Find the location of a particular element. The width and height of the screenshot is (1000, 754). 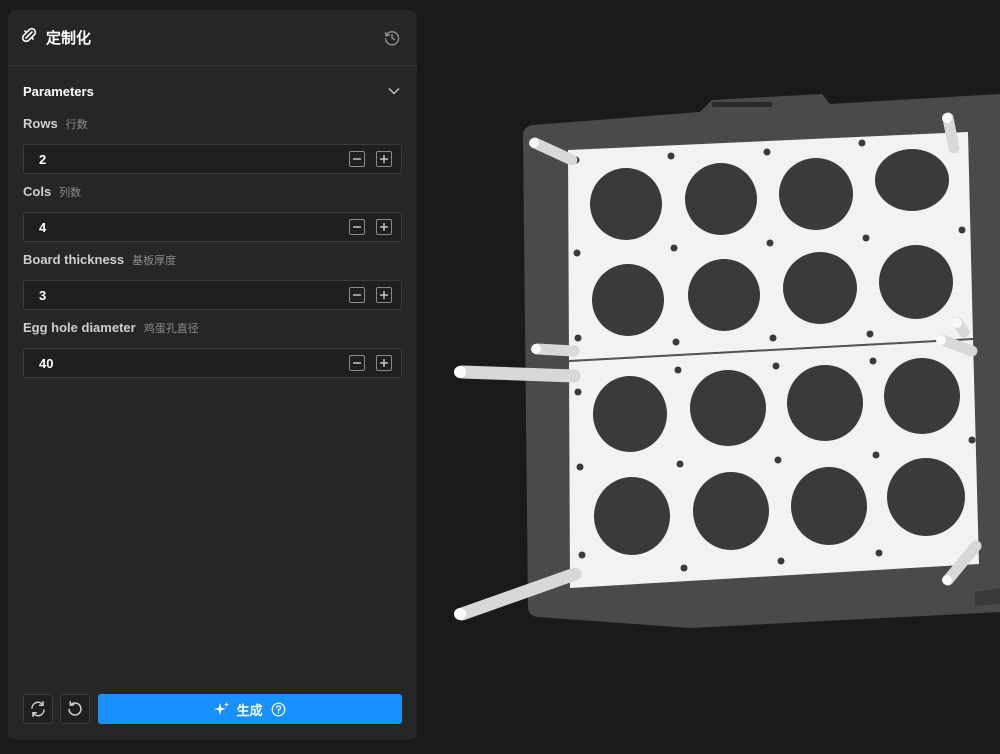

refresh-button is located at coordinates (38, 709).